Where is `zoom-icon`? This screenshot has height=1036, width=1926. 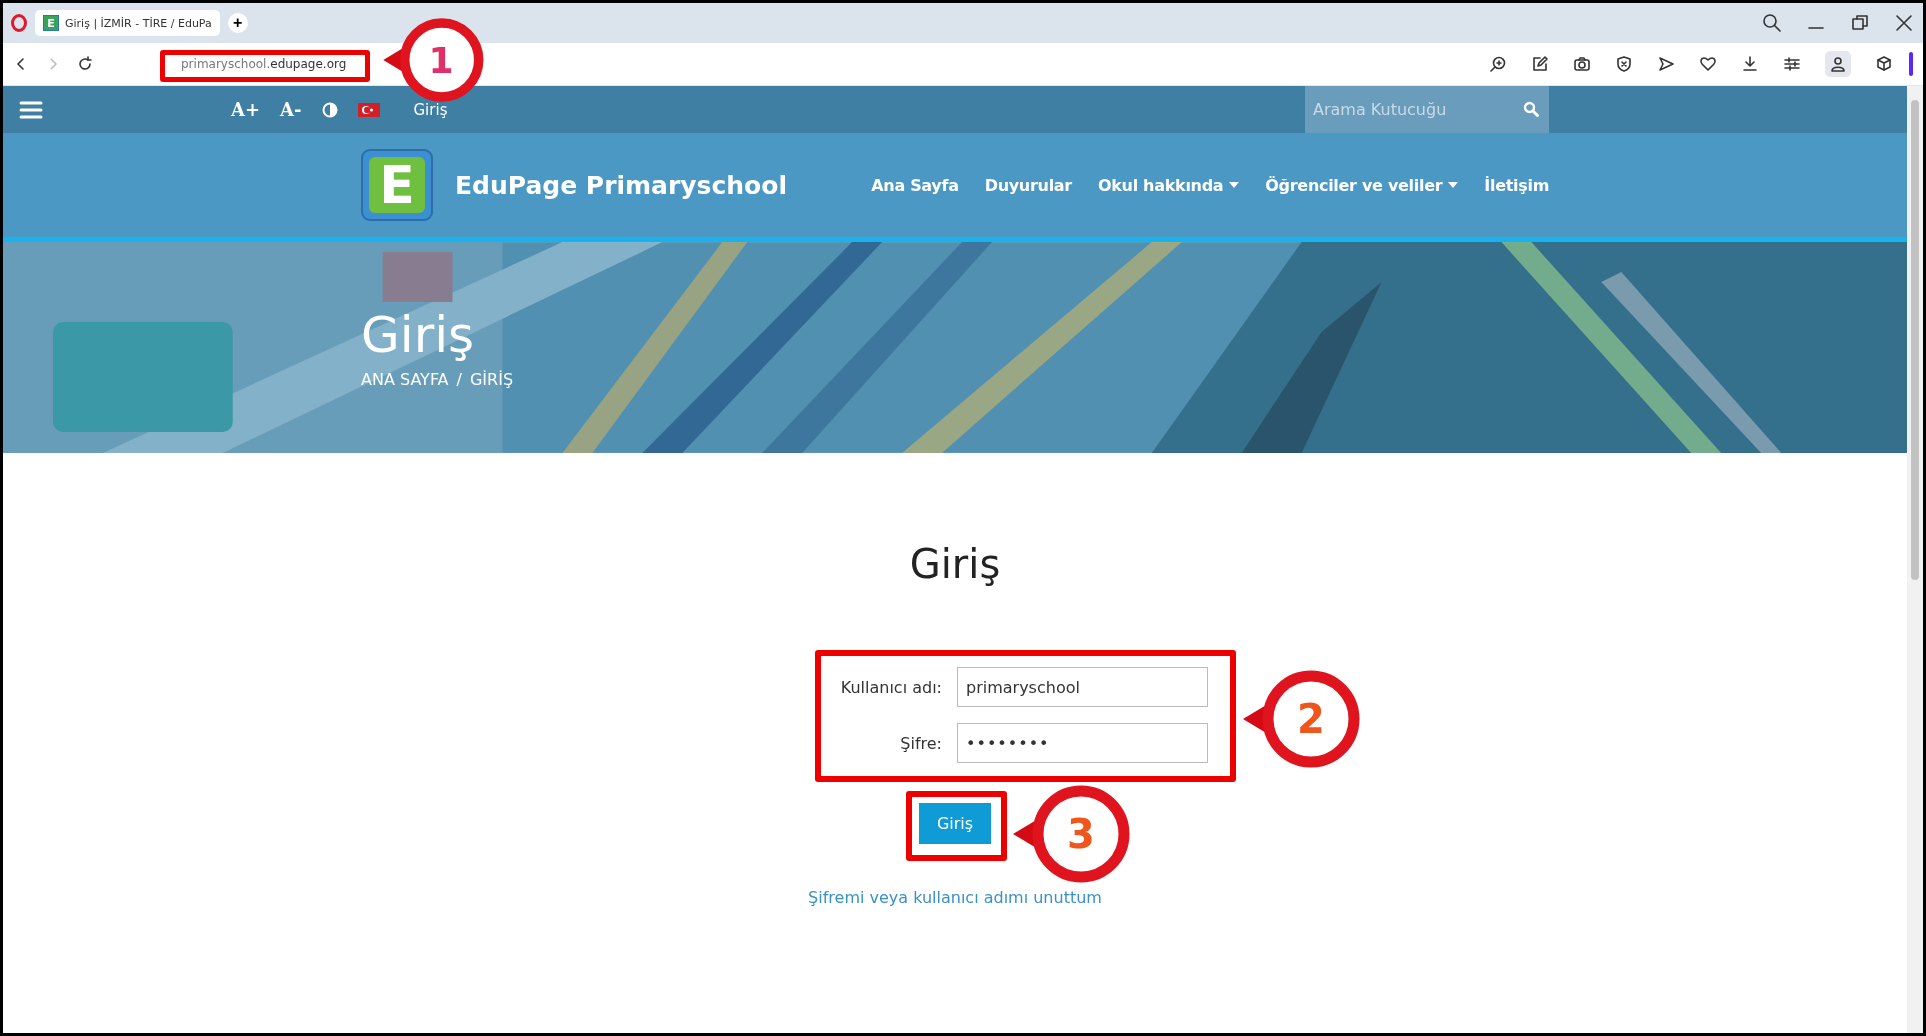
zoom-icon is located at coordinates (1498, 64).